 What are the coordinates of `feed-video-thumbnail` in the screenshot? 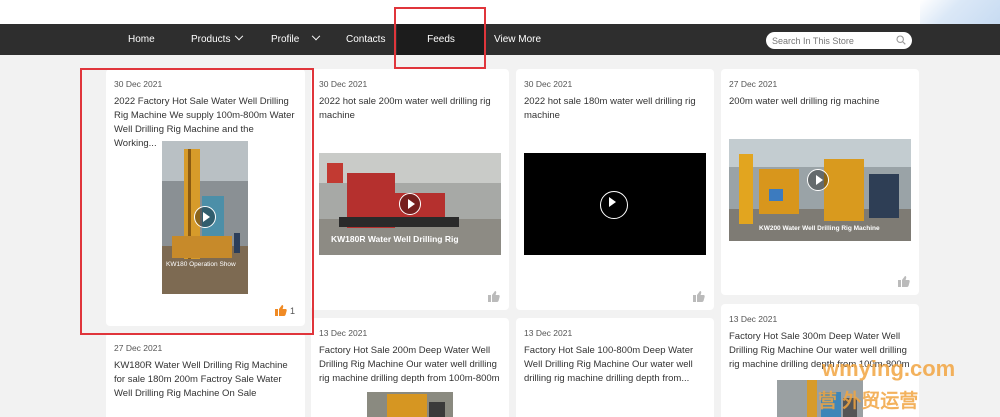 It's located at (410, 404).